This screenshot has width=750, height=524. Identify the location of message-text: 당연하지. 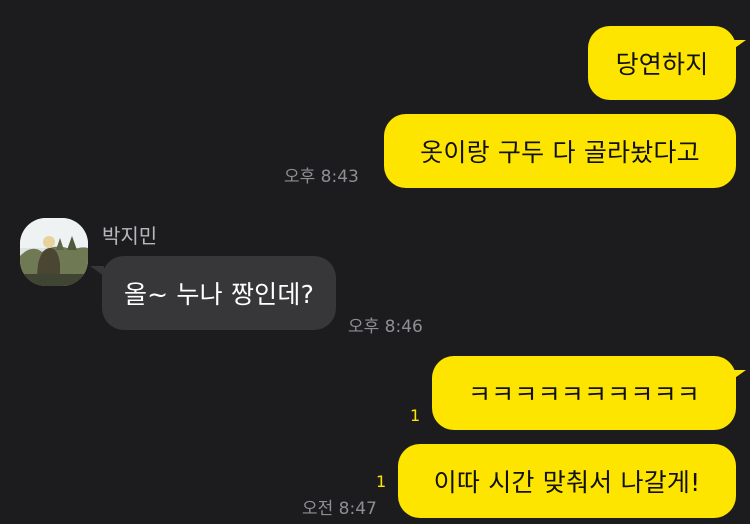
(662, 64).